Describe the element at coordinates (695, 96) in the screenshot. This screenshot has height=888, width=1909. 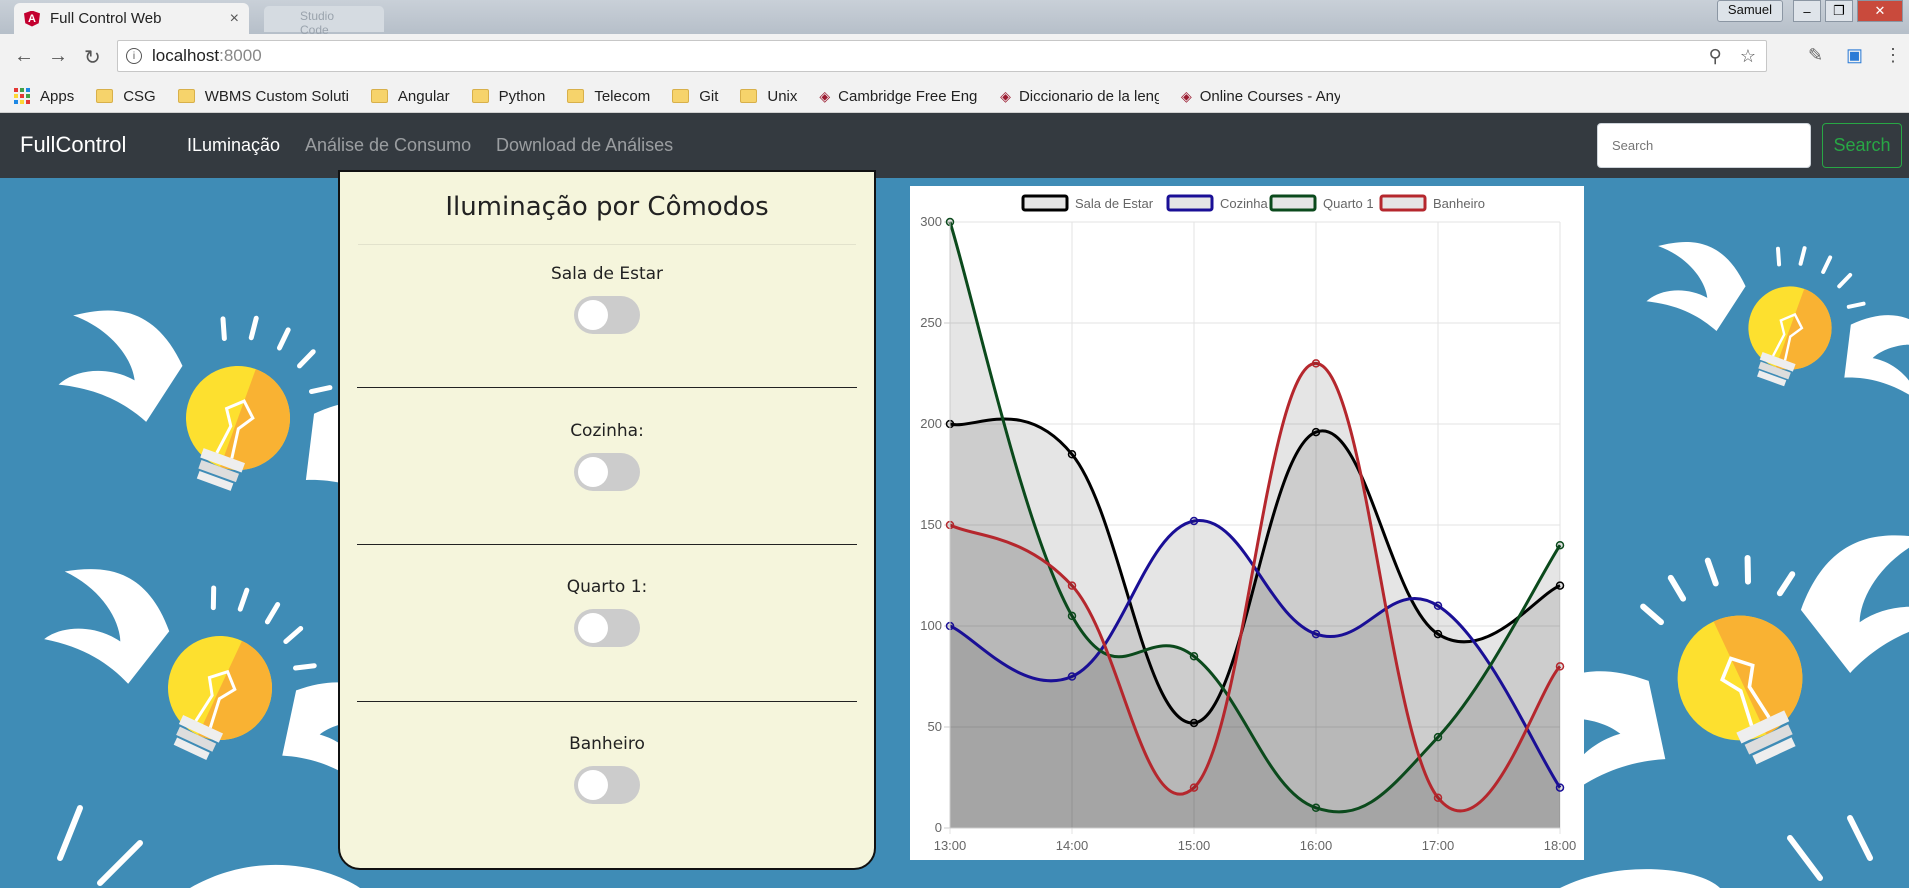
I see `bookmark-6: Git` at that location.